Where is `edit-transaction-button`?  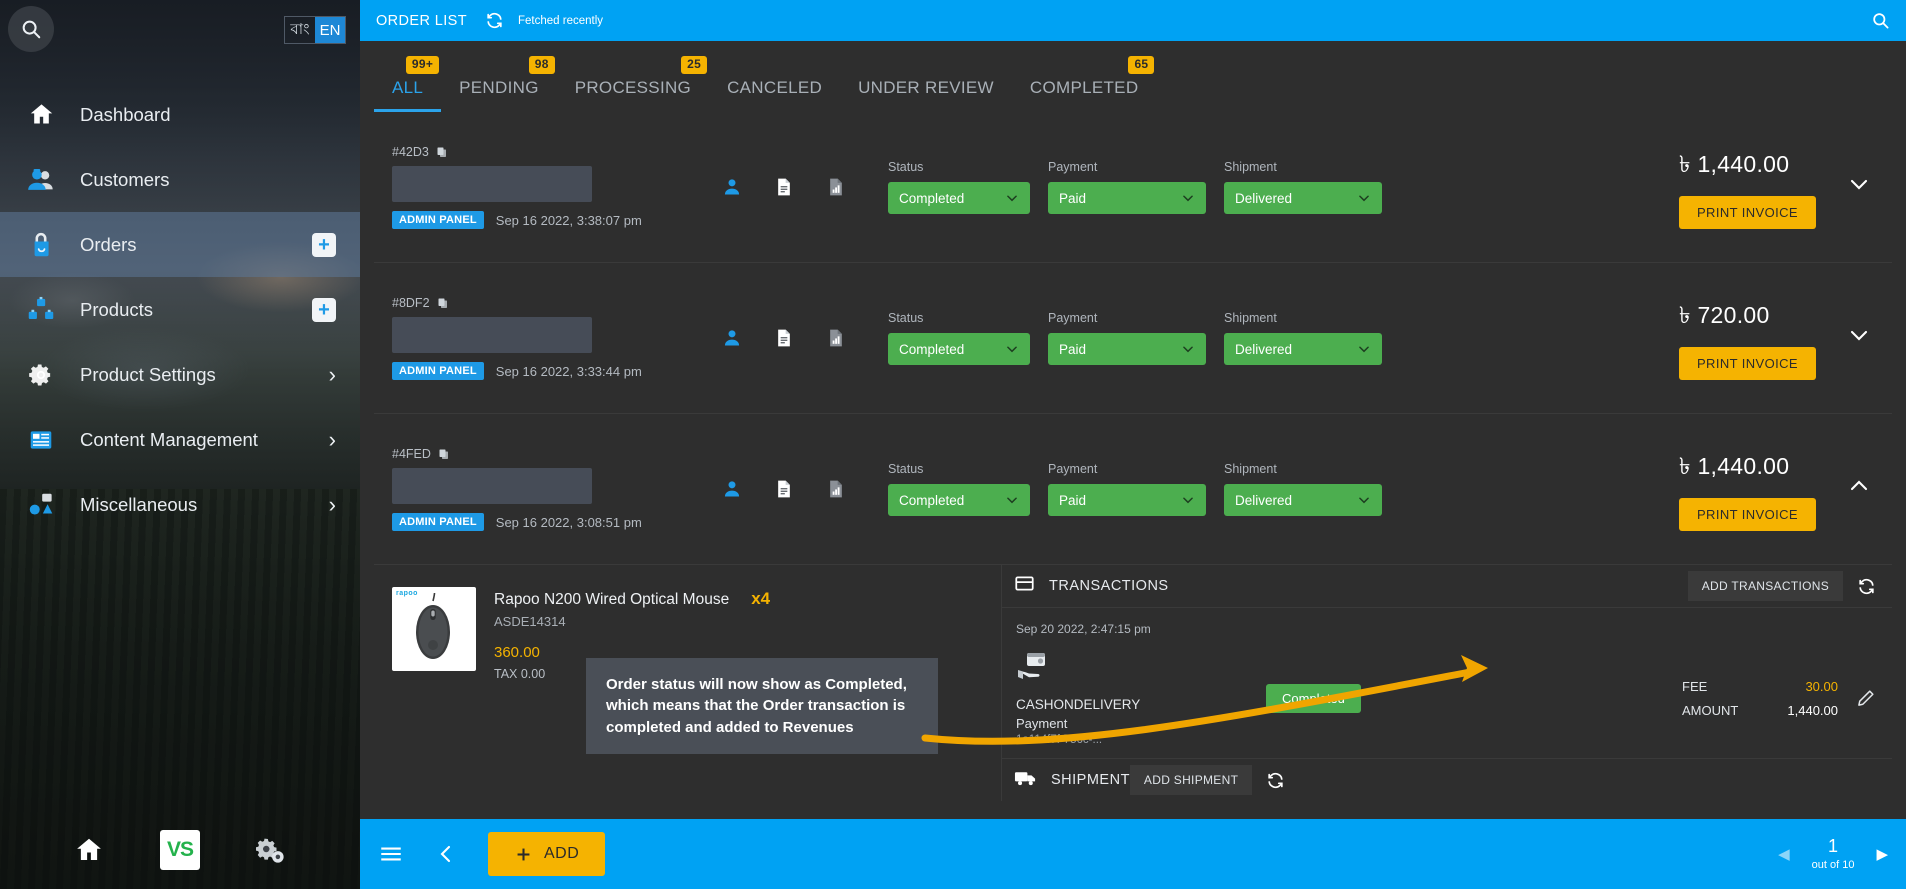
edit-transaction-button is located at coordinates (1866, 698).